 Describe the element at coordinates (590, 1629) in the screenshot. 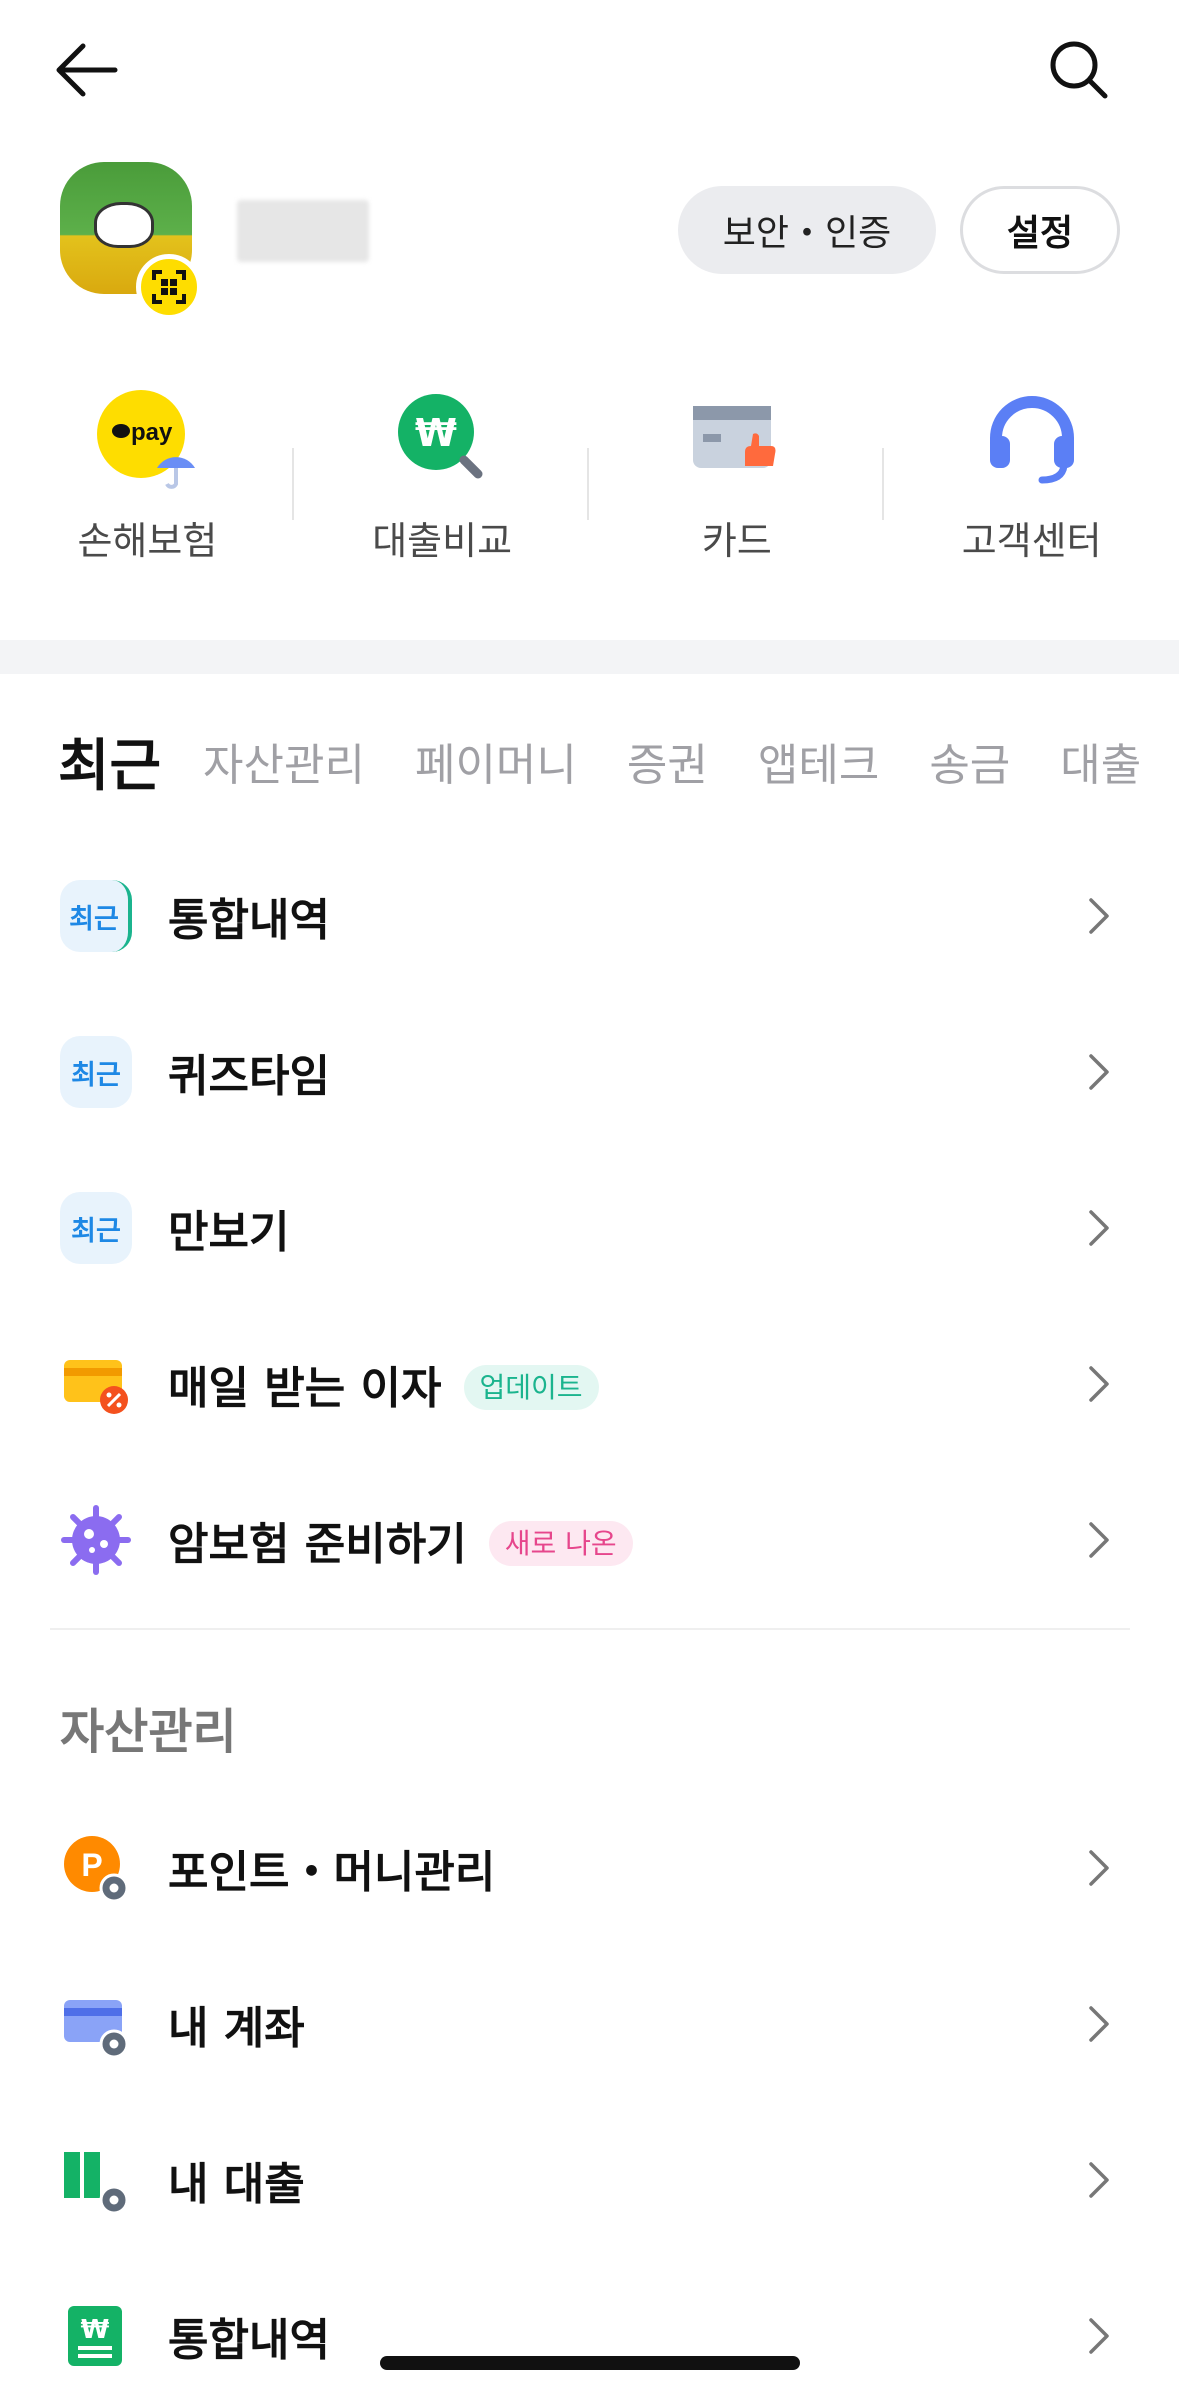

I see `list-divider` at that location.